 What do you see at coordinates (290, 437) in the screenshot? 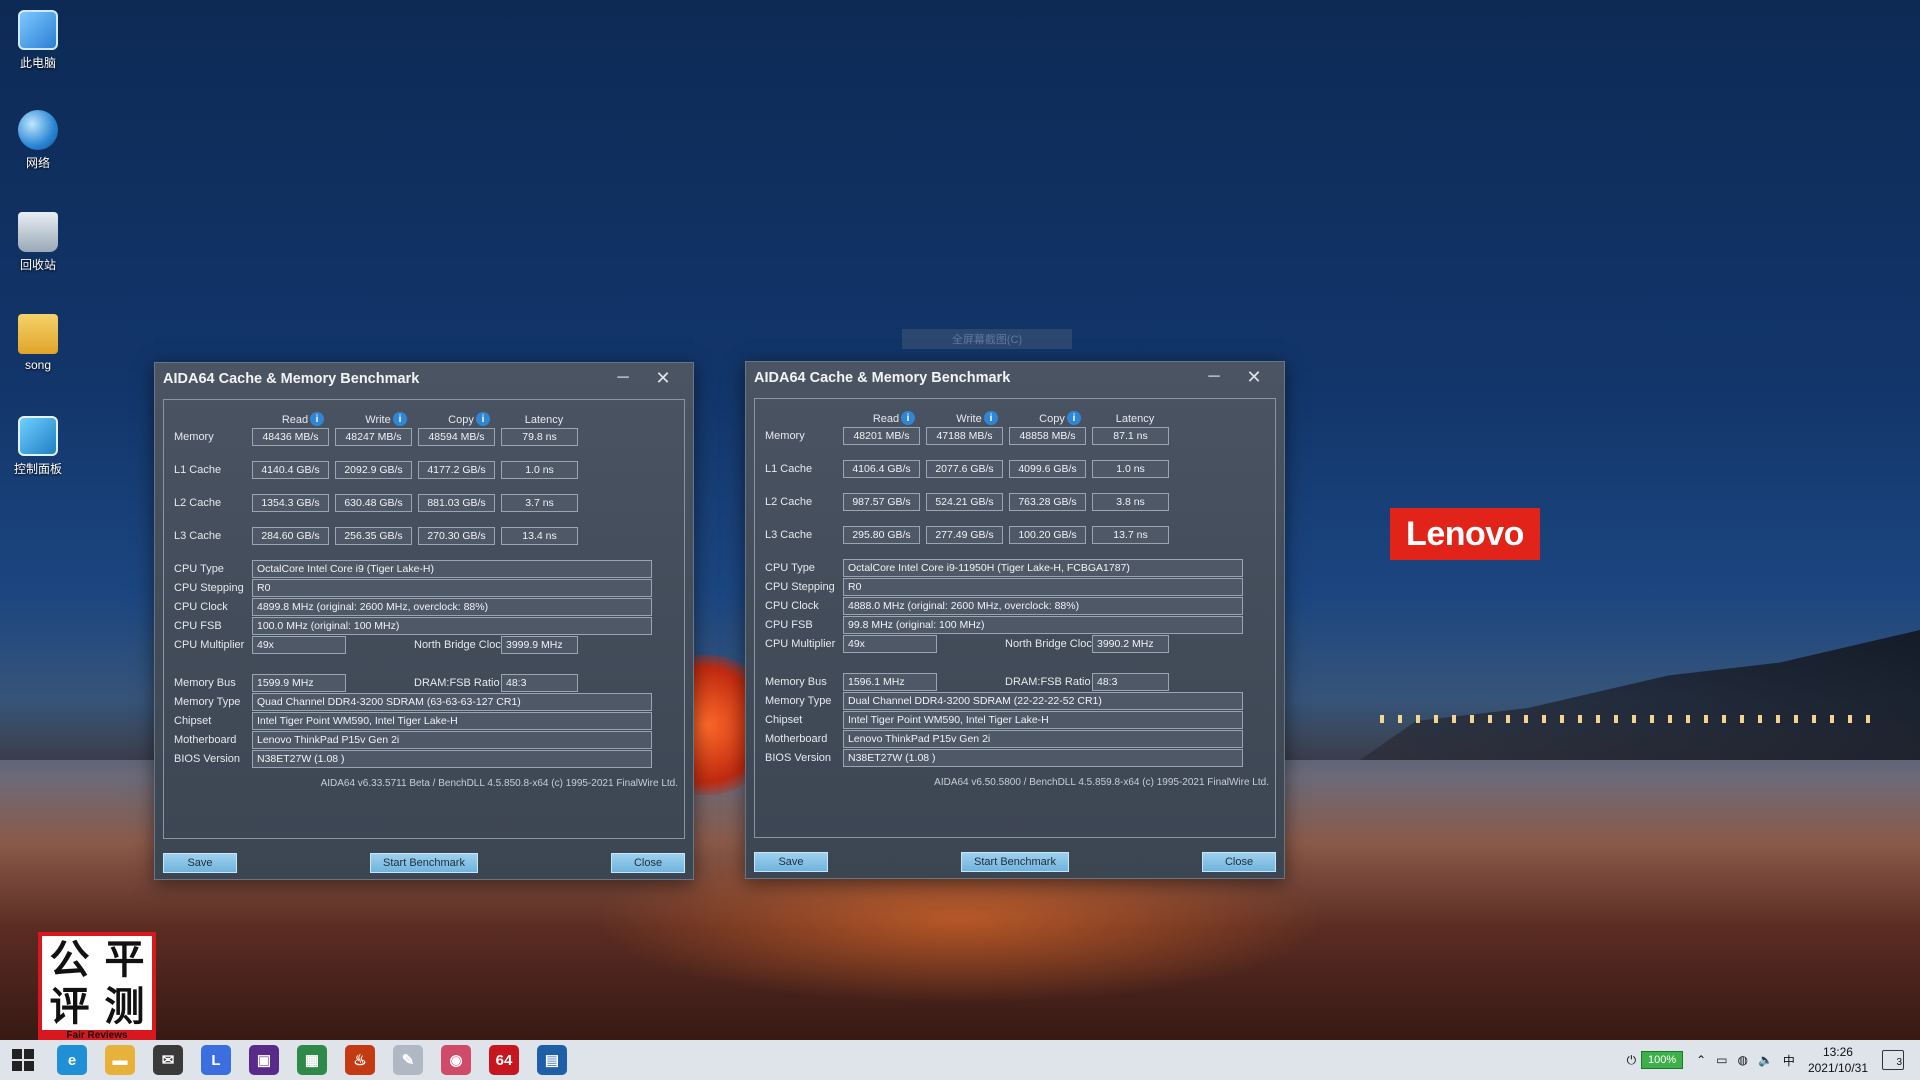
I see `result-cell: 48436 MB/s` at bounding box center [290, 437].